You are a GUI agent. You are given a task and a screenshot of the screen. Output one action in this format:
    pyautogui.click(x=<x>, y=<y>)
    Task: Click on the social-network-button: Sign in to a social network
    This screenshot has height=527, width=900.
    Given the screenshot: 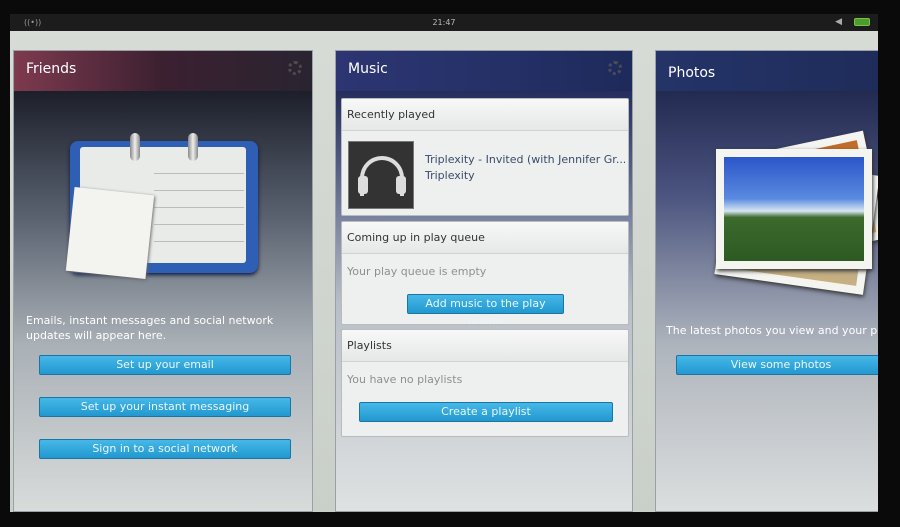 What is the action you would take?
    pyautogui.click(x=165, y=449)
    